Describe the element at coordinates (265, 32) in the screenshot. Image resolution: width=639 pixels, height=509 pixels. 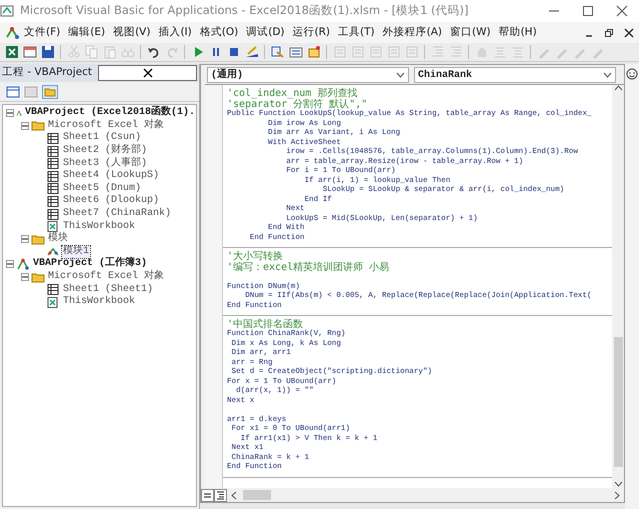
I see `menu-item: 调试(D)` at that location.